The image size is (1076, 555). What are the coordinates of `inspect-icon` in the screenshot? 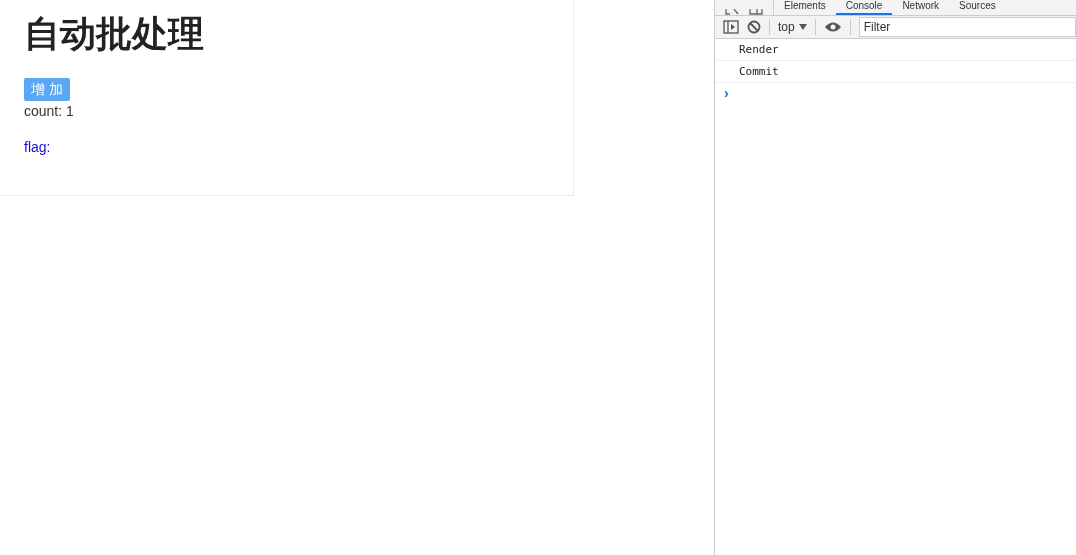 It's located at (732, 12).